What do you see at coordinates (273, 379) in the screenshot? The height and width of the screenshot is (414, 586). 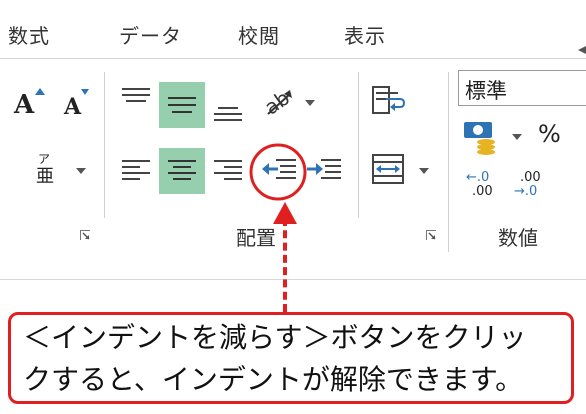 I see `callout-line-2: クすると、インデントが解除できます。` at bounding box center [273, 379].